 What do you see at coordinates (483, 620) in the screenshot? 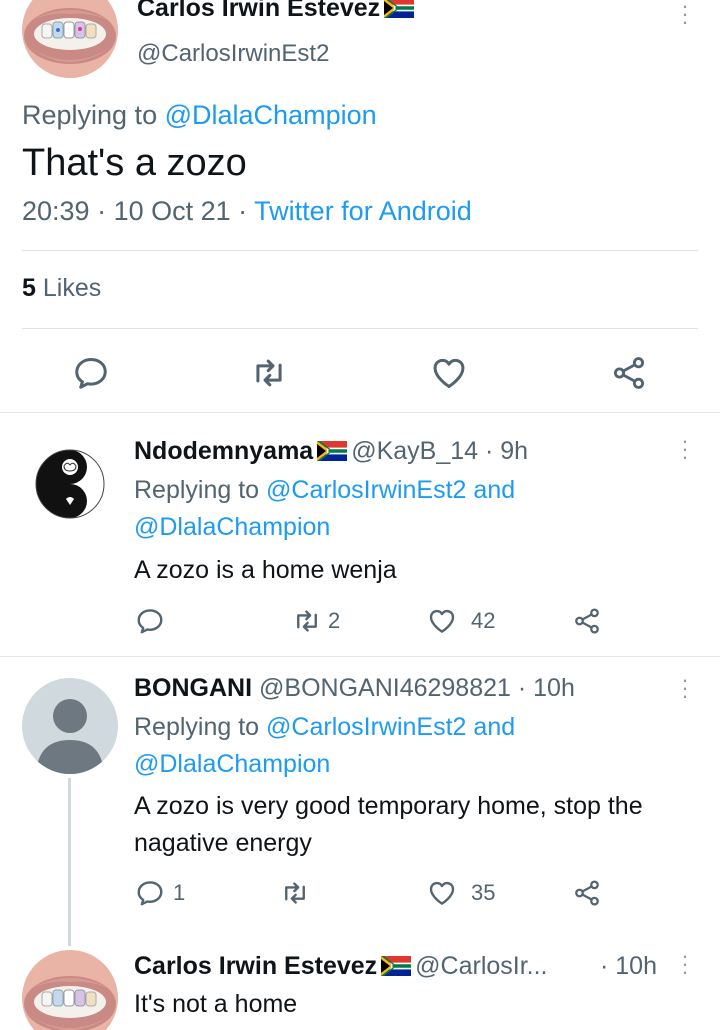
I see `like-count: 42` at bounding box center [483, 620].